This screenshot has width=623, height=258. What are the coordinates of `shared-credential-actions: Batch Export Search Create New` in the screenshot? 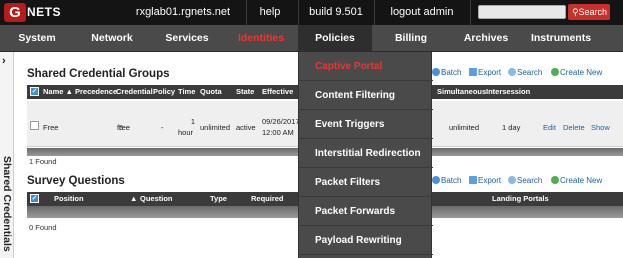 It's located at (527, 73).